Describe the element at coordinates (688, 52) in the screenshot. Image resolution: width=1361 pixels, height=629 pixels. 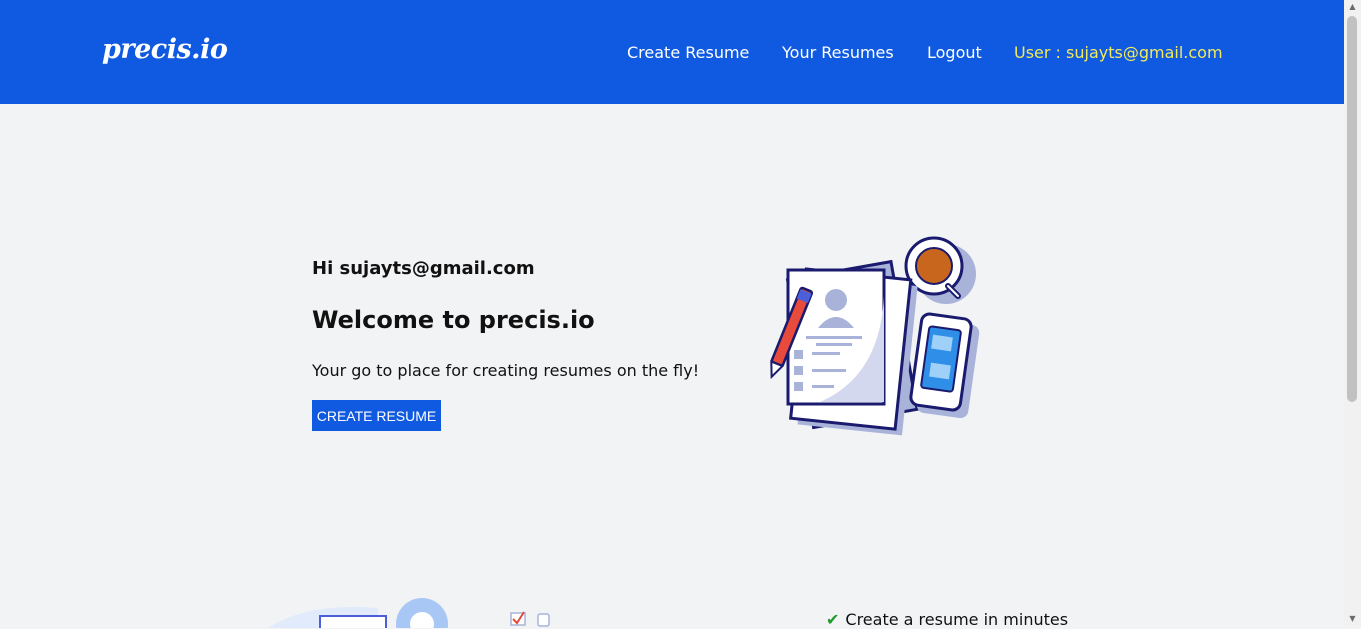
I see `nav-create-resume: Create Resume` at that location.